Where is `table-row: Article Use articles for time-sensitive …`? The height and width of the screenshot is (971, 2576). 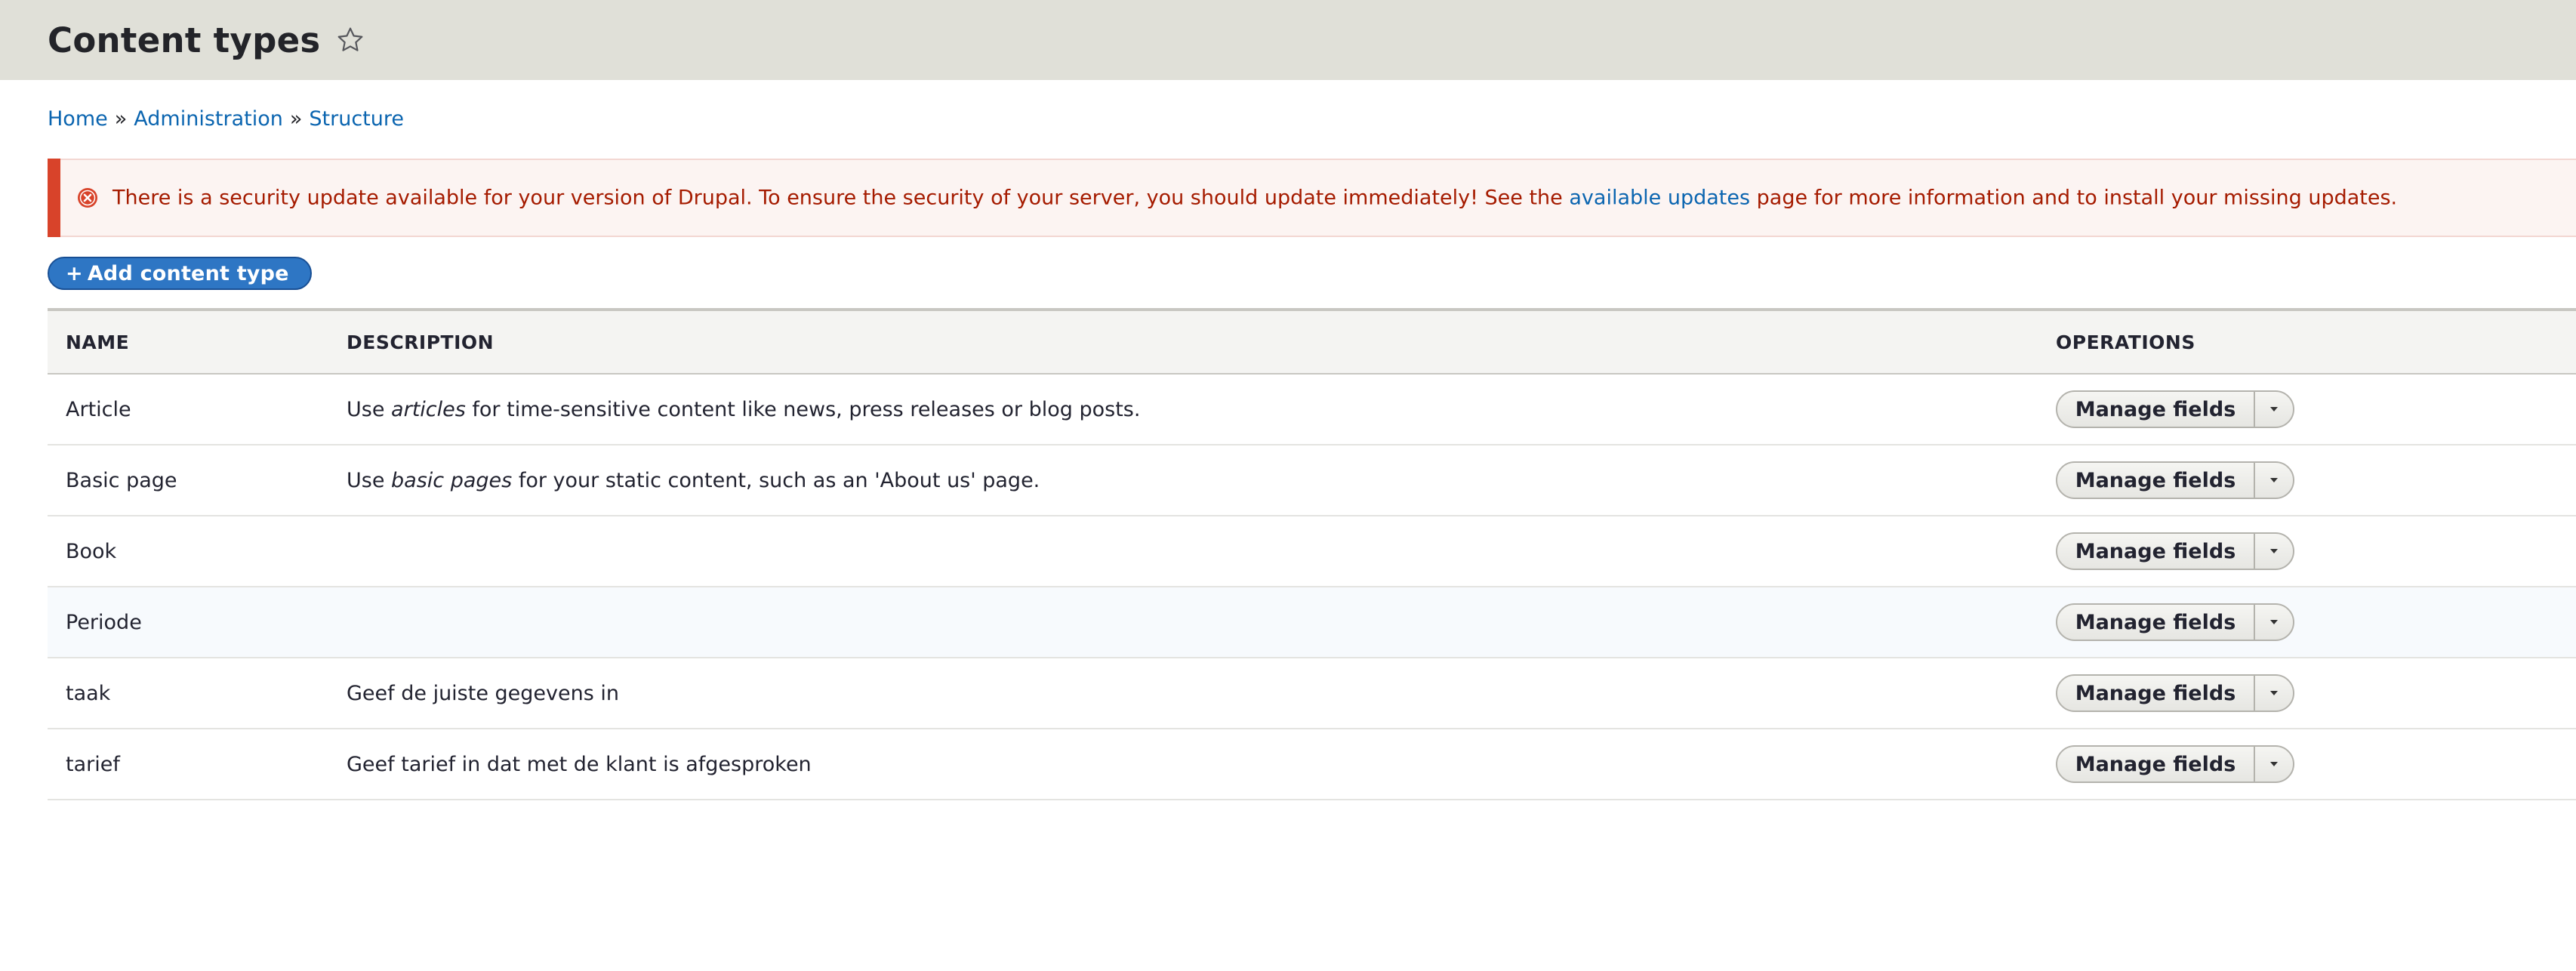
table-row: Article Use articles for time-sensitive … is located at coordinates (1312, 409).